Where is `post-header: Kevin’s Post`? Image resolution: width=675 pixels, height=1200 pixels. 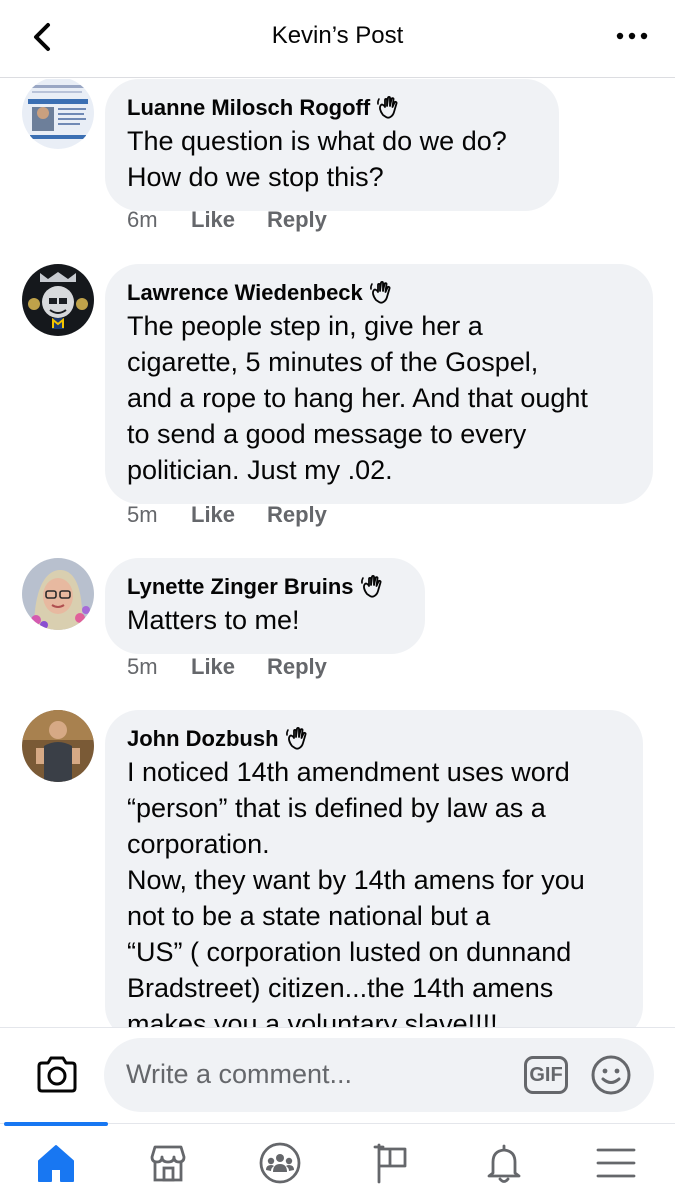 post-header: Kevin’s Post is located at coordinates (337, 39).